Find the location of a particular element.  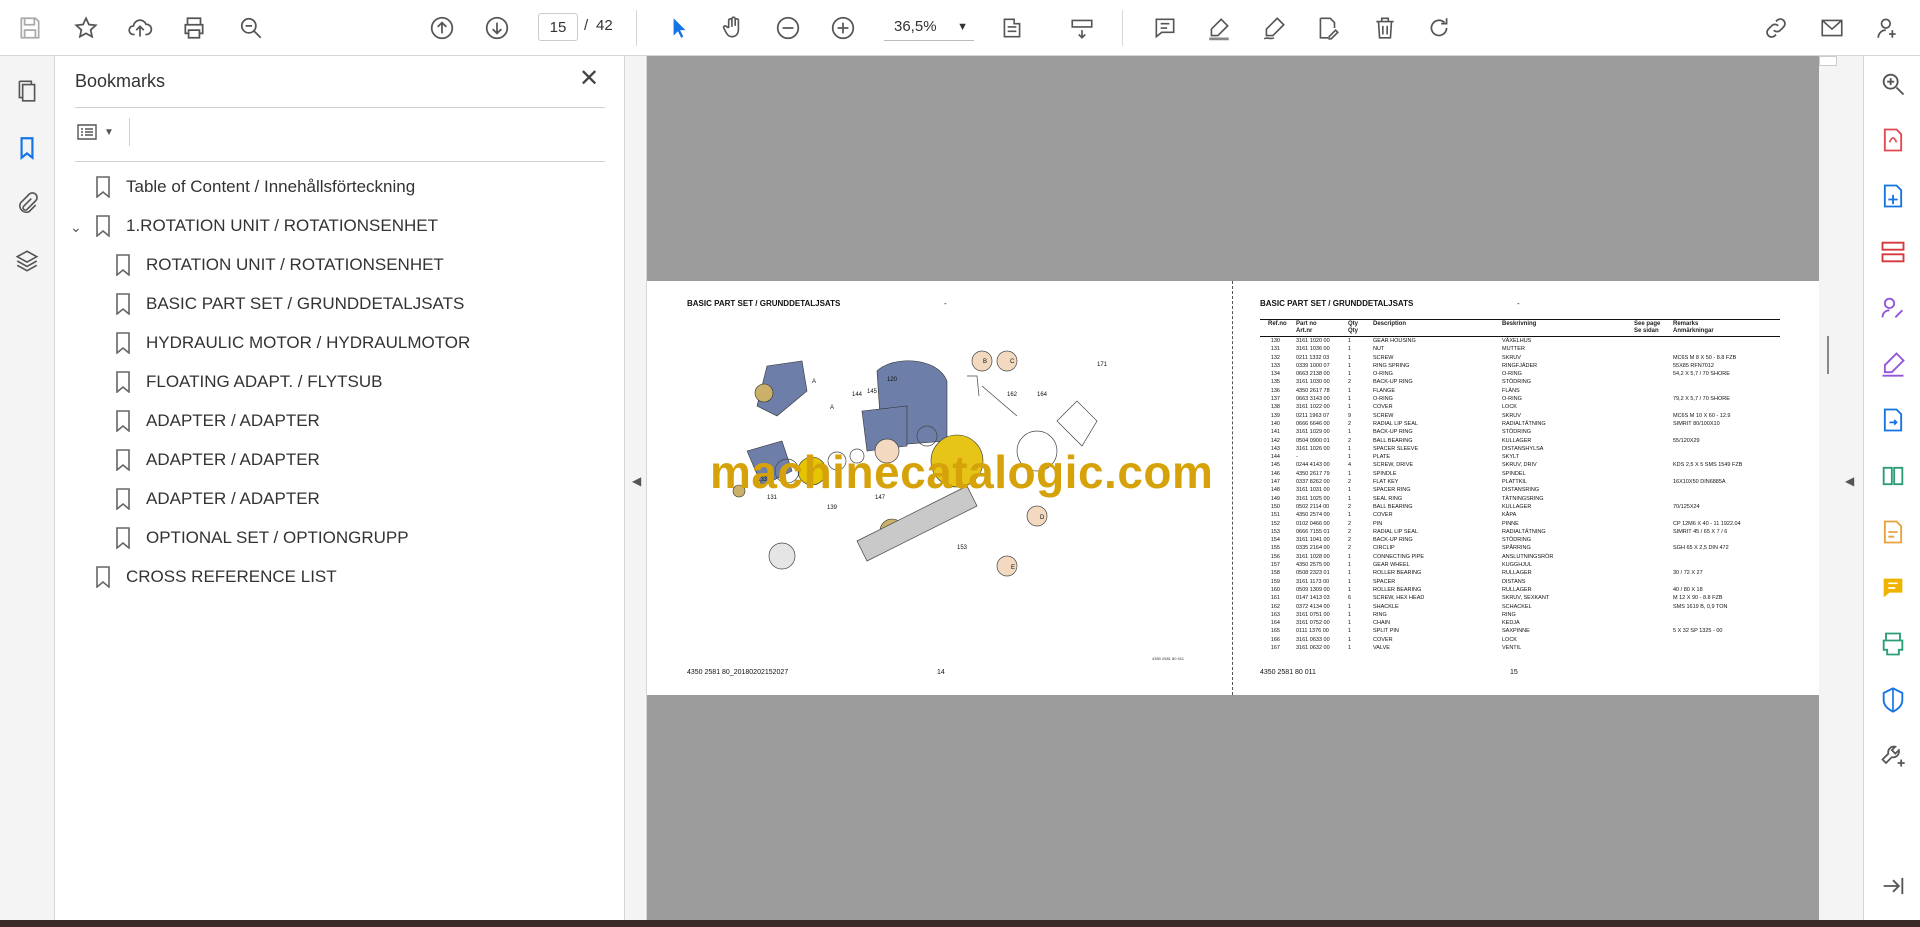

vertical-scrollbar is located at coordinates (1828, 488).